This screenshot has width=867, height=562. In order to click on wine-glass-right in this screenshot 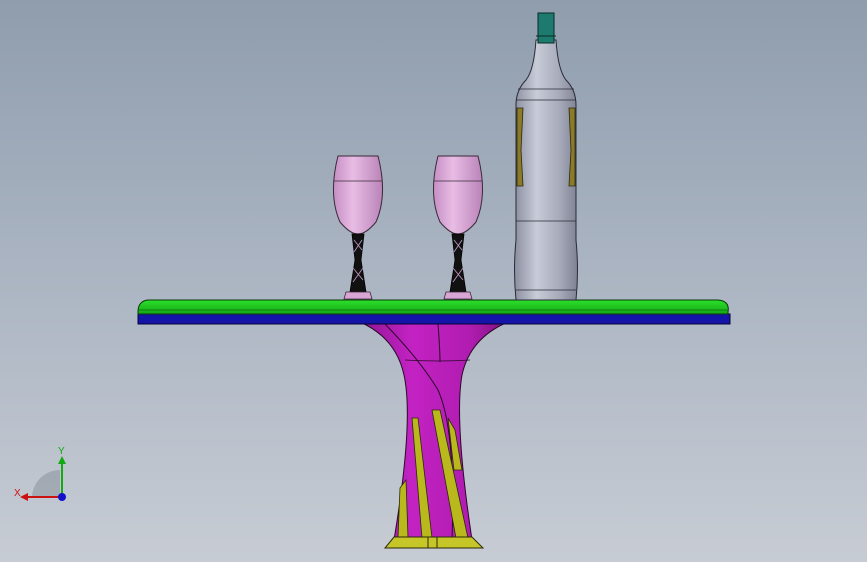, I will do `click(458, 227)`.